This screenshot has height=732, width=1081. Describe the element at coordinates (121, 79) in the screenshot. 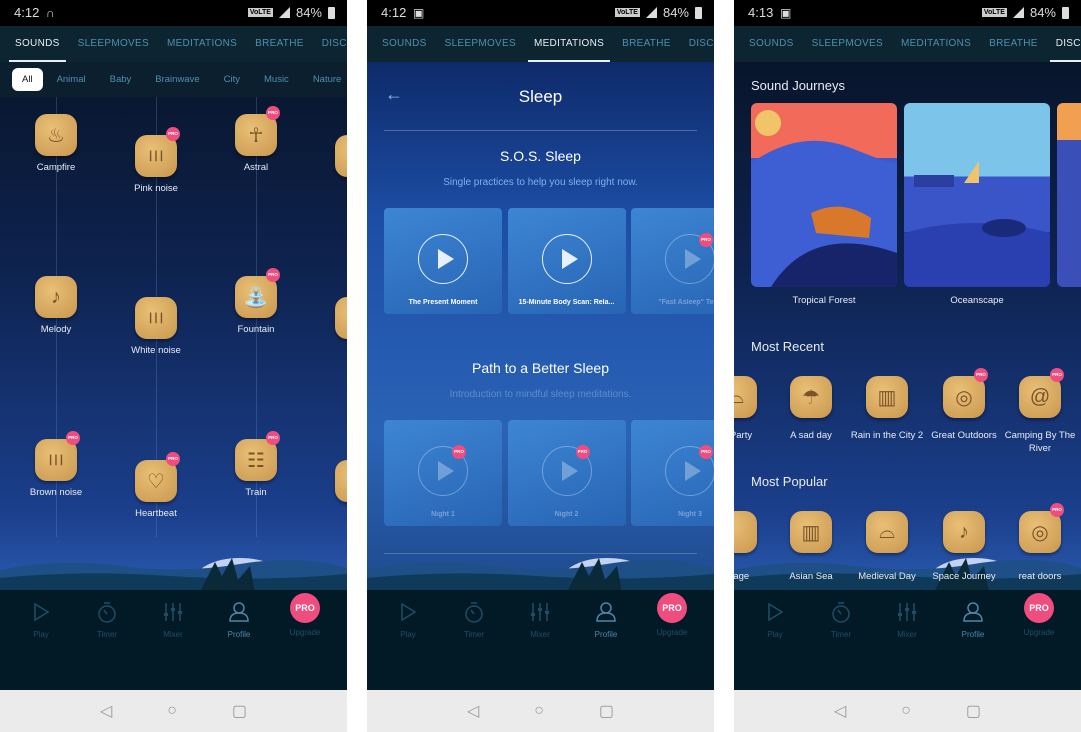

I see `chip-baby: Baby` at that location.